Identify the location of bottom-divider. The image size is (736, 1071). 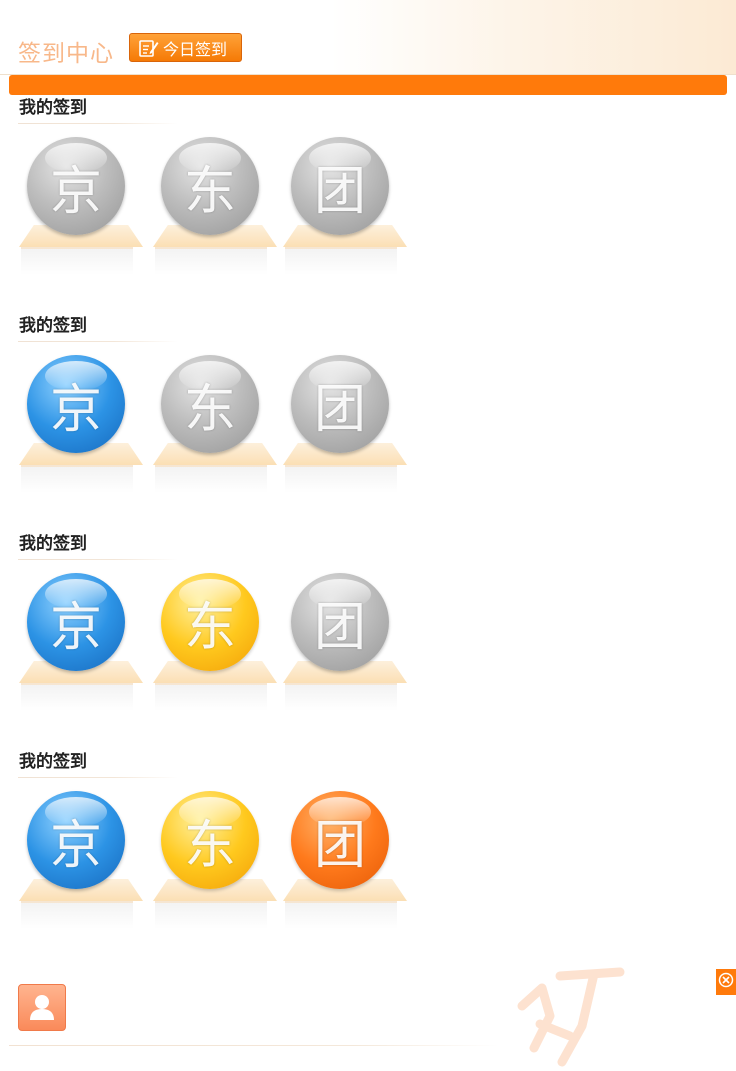
(254, 1045).